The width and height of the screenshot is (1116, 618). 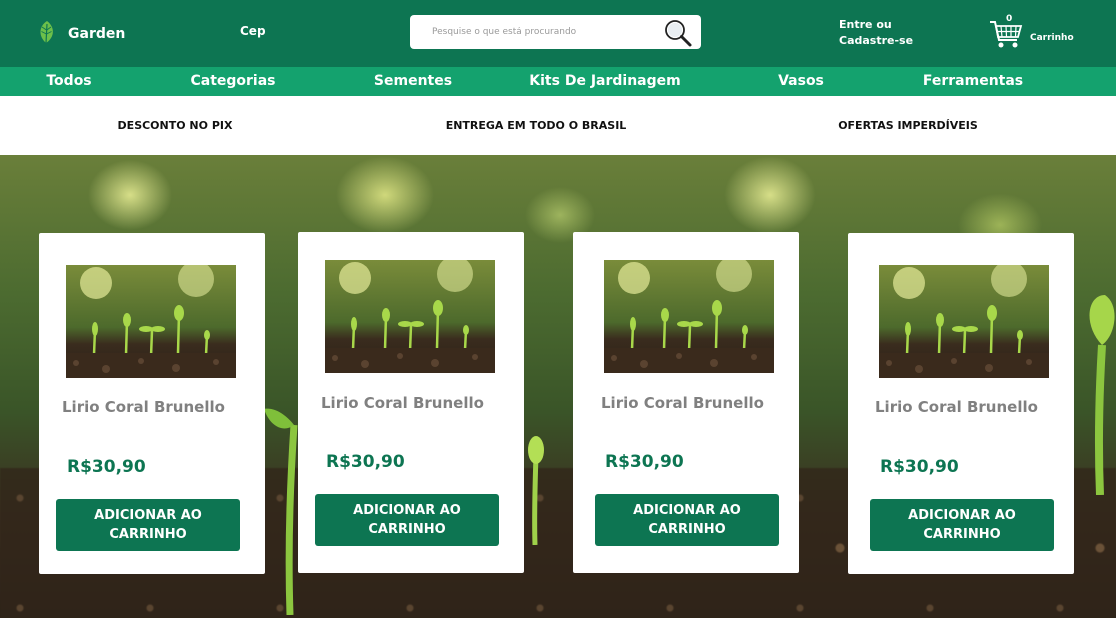 What do you see at coordinates (865, 24) in the screenshot?
I see `login-line-1: Entre ou` at bounding box center [865, 24].